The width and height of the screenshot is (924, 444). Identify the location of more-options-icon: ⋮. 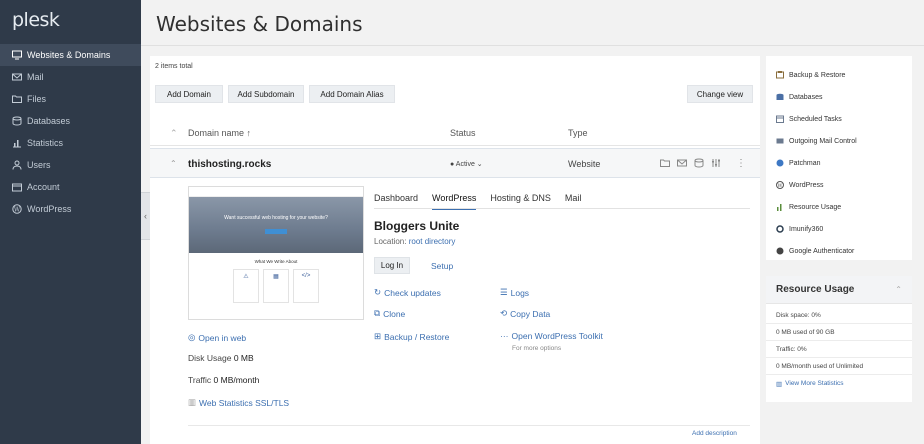
(741, 163).